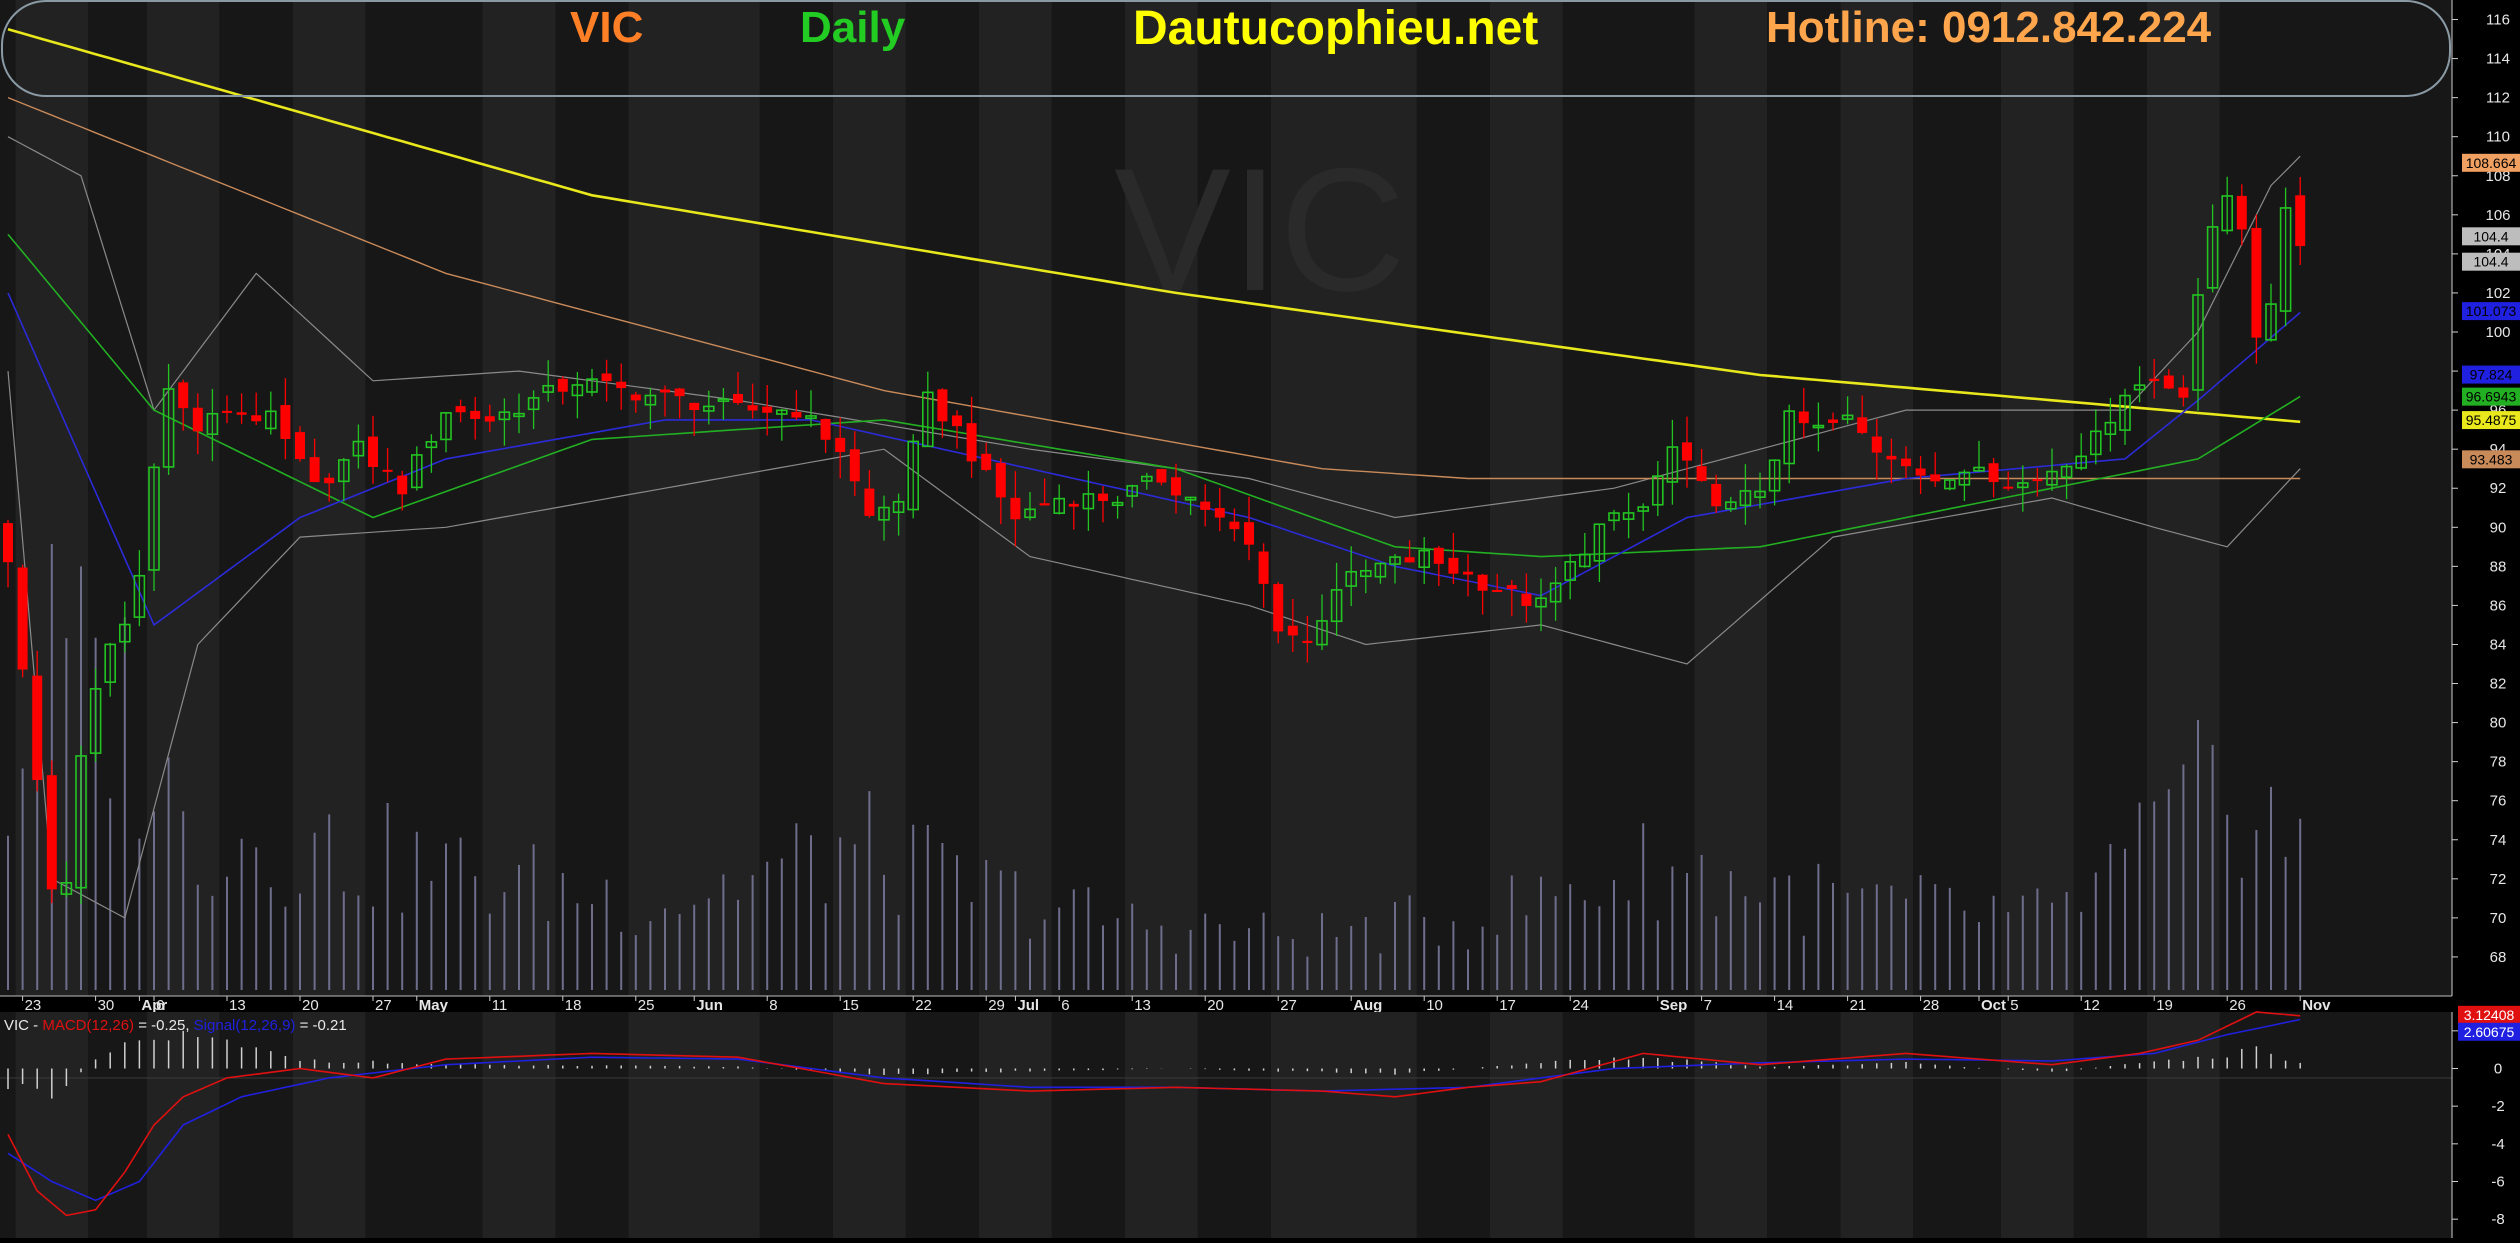  What do you see at coordinates (773, 1005) in the screenshot?
I see `date-tick-label: 8` at bounding box center [773, 1005].